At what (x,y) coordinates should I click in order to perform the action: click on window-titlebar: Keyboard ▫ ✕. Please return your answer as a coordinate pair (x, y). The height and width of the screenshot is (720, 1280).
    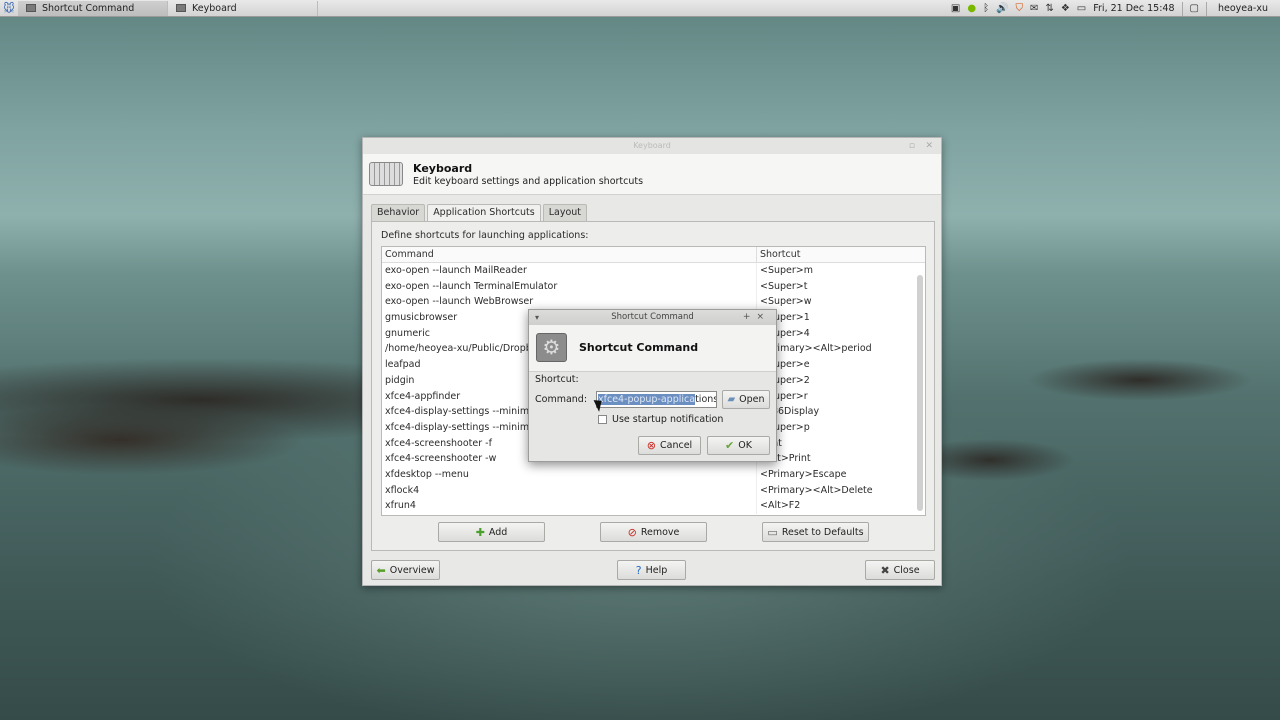
    Looking at the image, I should click on (652, 146).